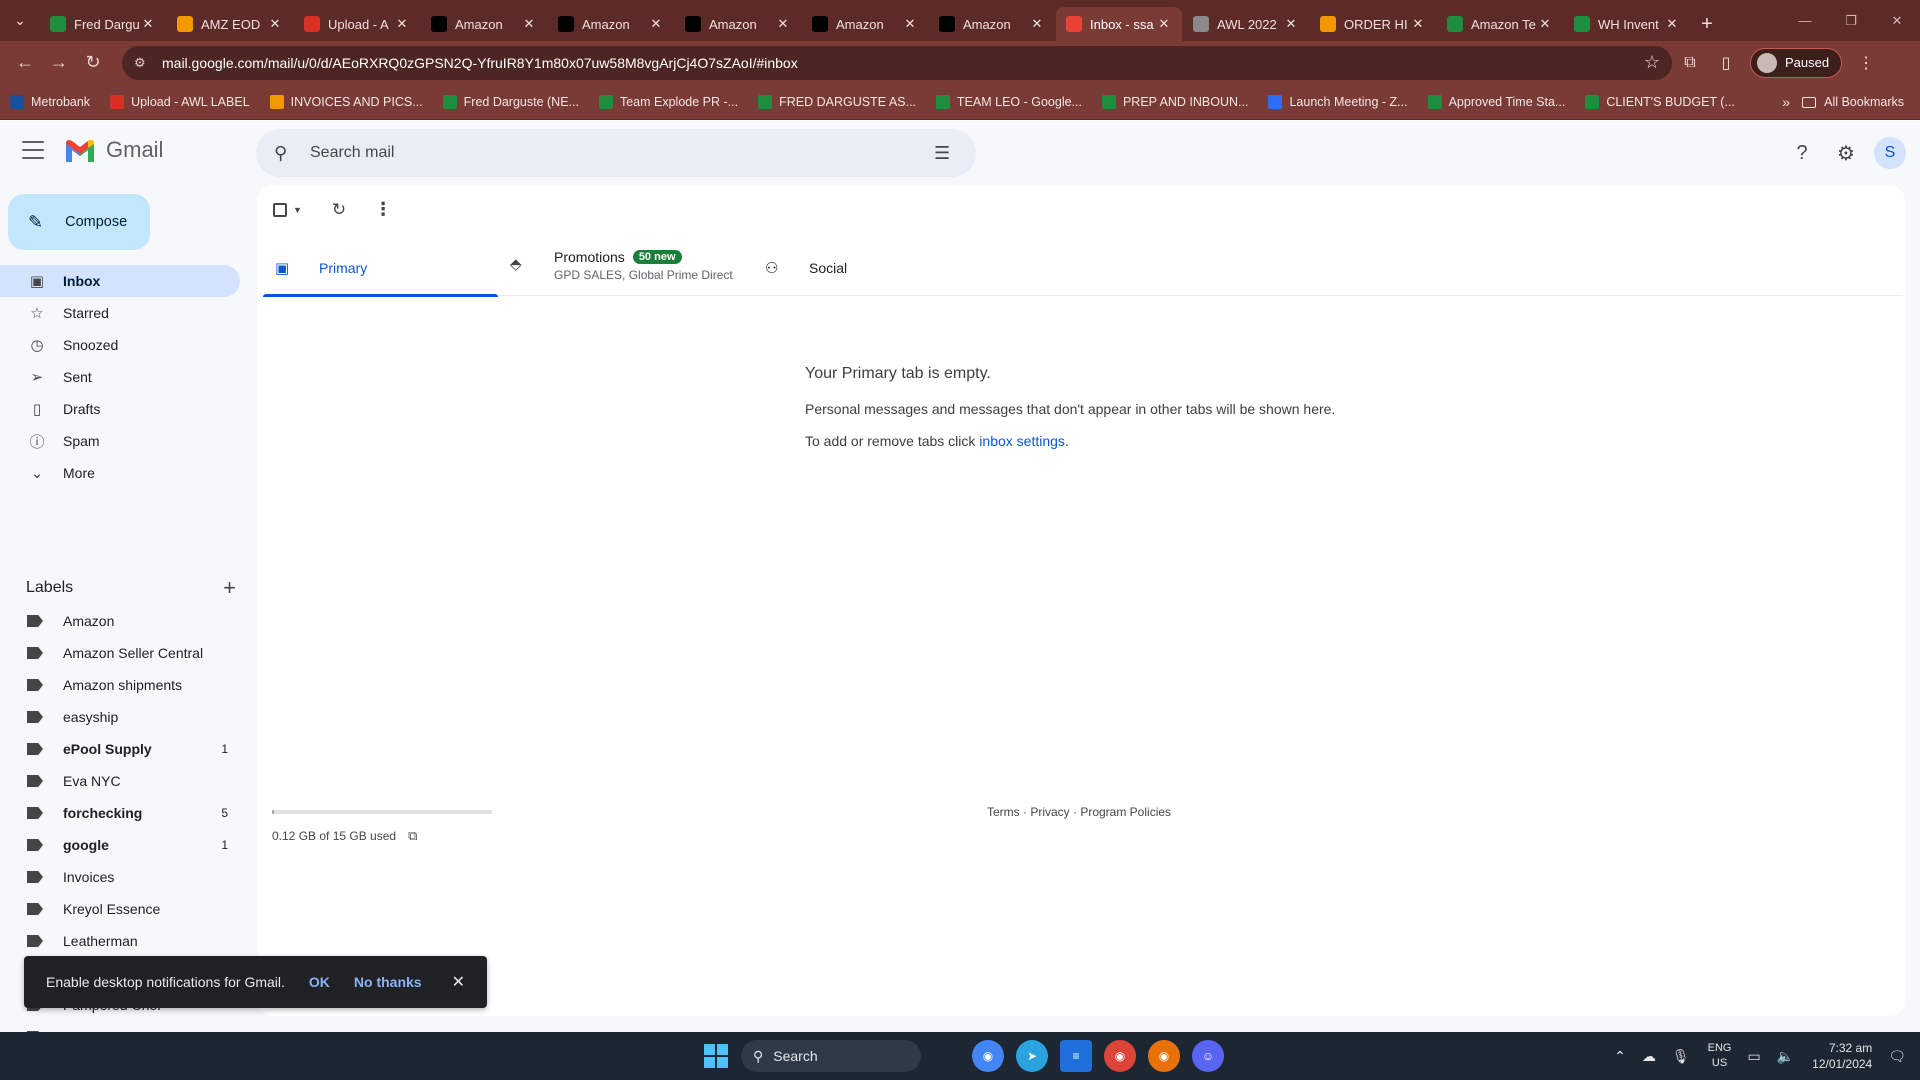  I want to click on forward-button: →, so click(59, 63).